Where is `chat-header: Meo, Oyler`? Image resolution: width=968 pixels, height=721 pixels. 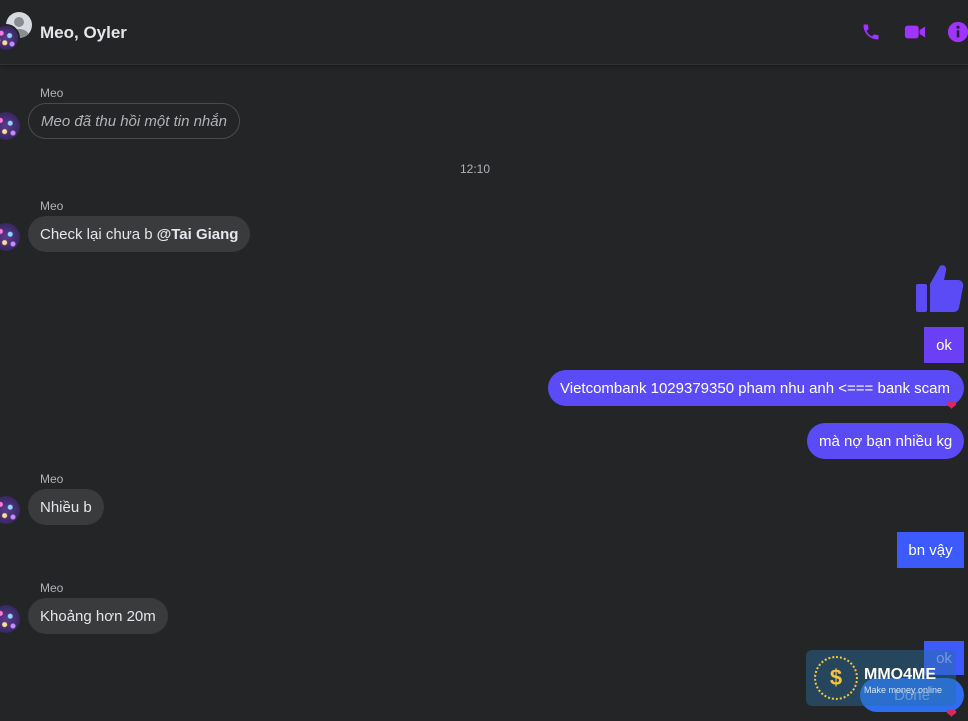
chat-header: Meo, Oyler is located at coordinates (484, 32).